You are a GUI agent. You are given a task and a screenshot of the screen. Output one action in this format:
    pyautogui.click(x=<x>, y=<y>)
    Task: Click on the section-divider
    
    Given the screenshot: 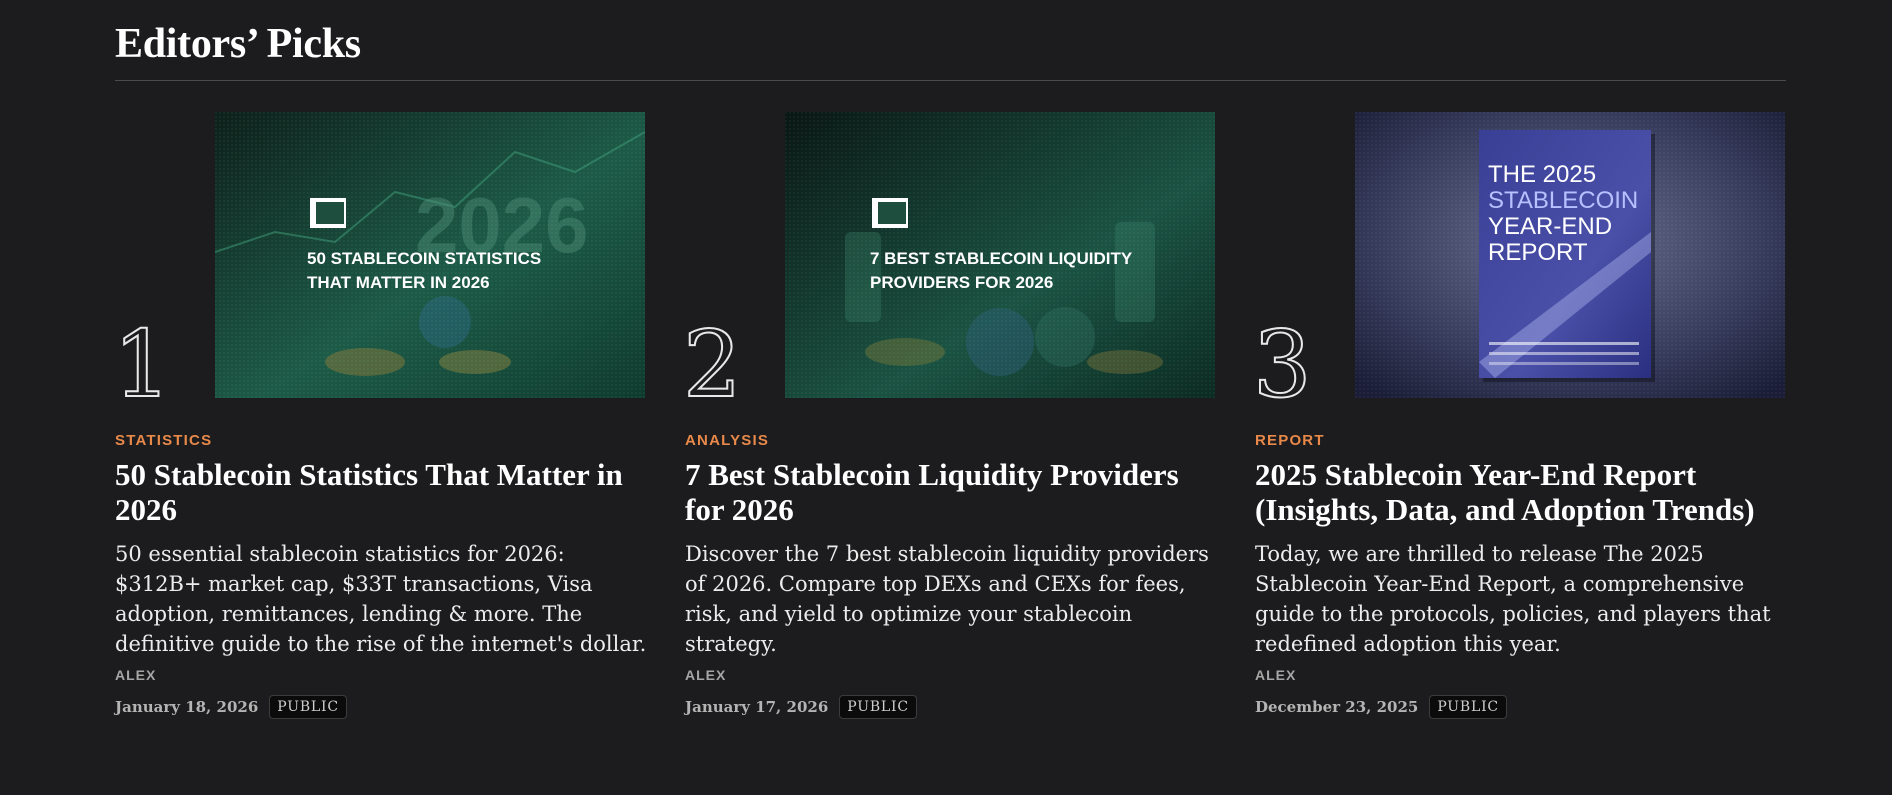 What is the action you would take?
    pyautogui.click(x=950, y=80)
    